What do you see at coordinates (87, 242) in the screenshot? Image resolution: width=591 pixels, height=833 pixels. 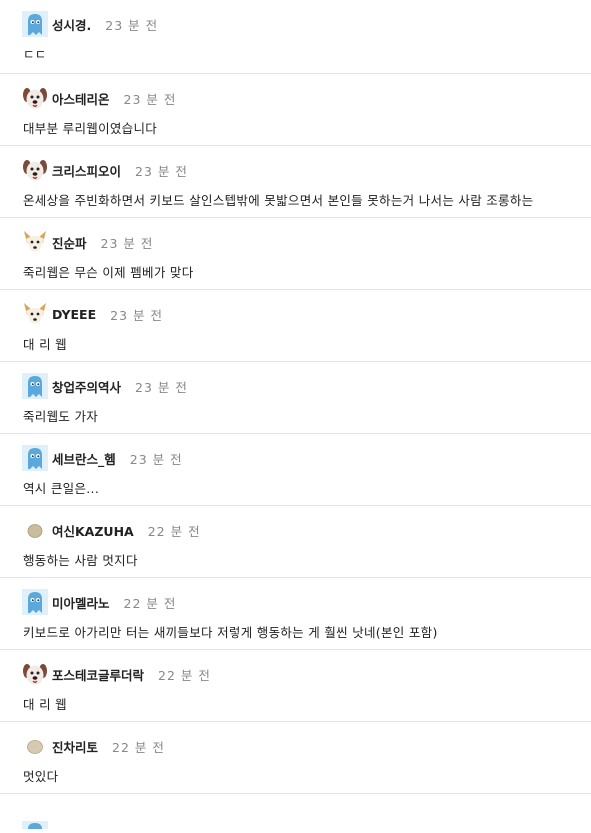 I see `comment-header: 진순파 23 분 전` at bounding box center [87, 242].